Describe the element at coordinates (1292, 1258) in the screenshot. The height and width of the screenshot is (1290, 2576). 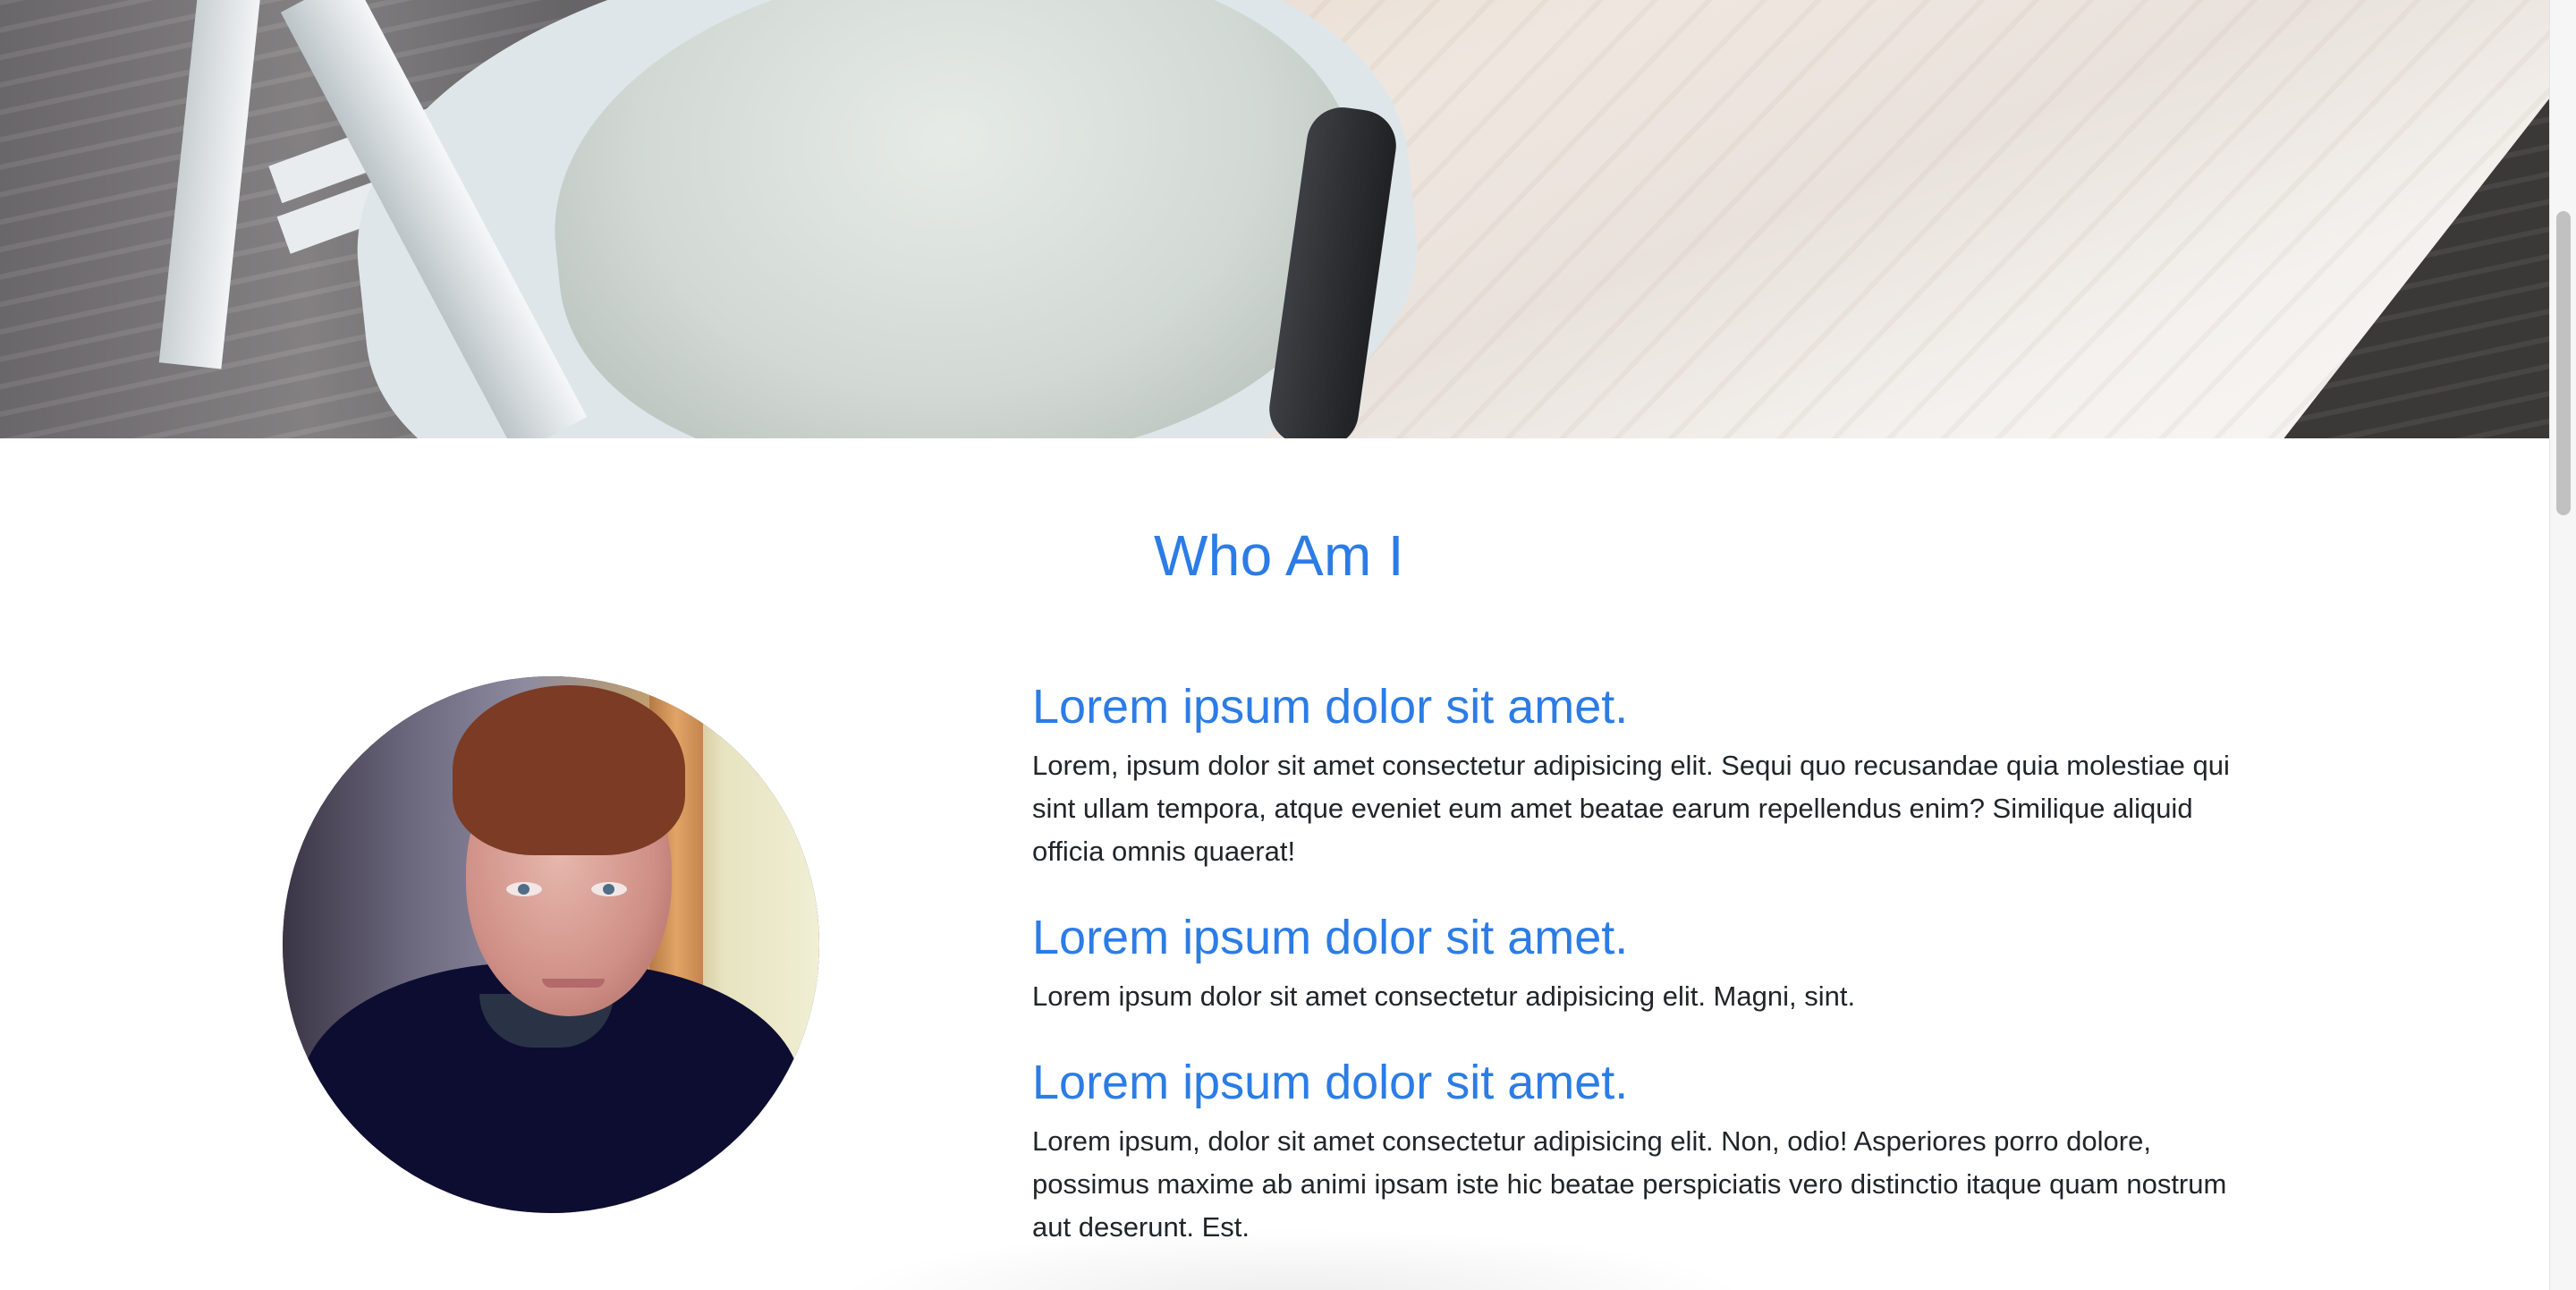
I see `bottom-shadow` at that location.